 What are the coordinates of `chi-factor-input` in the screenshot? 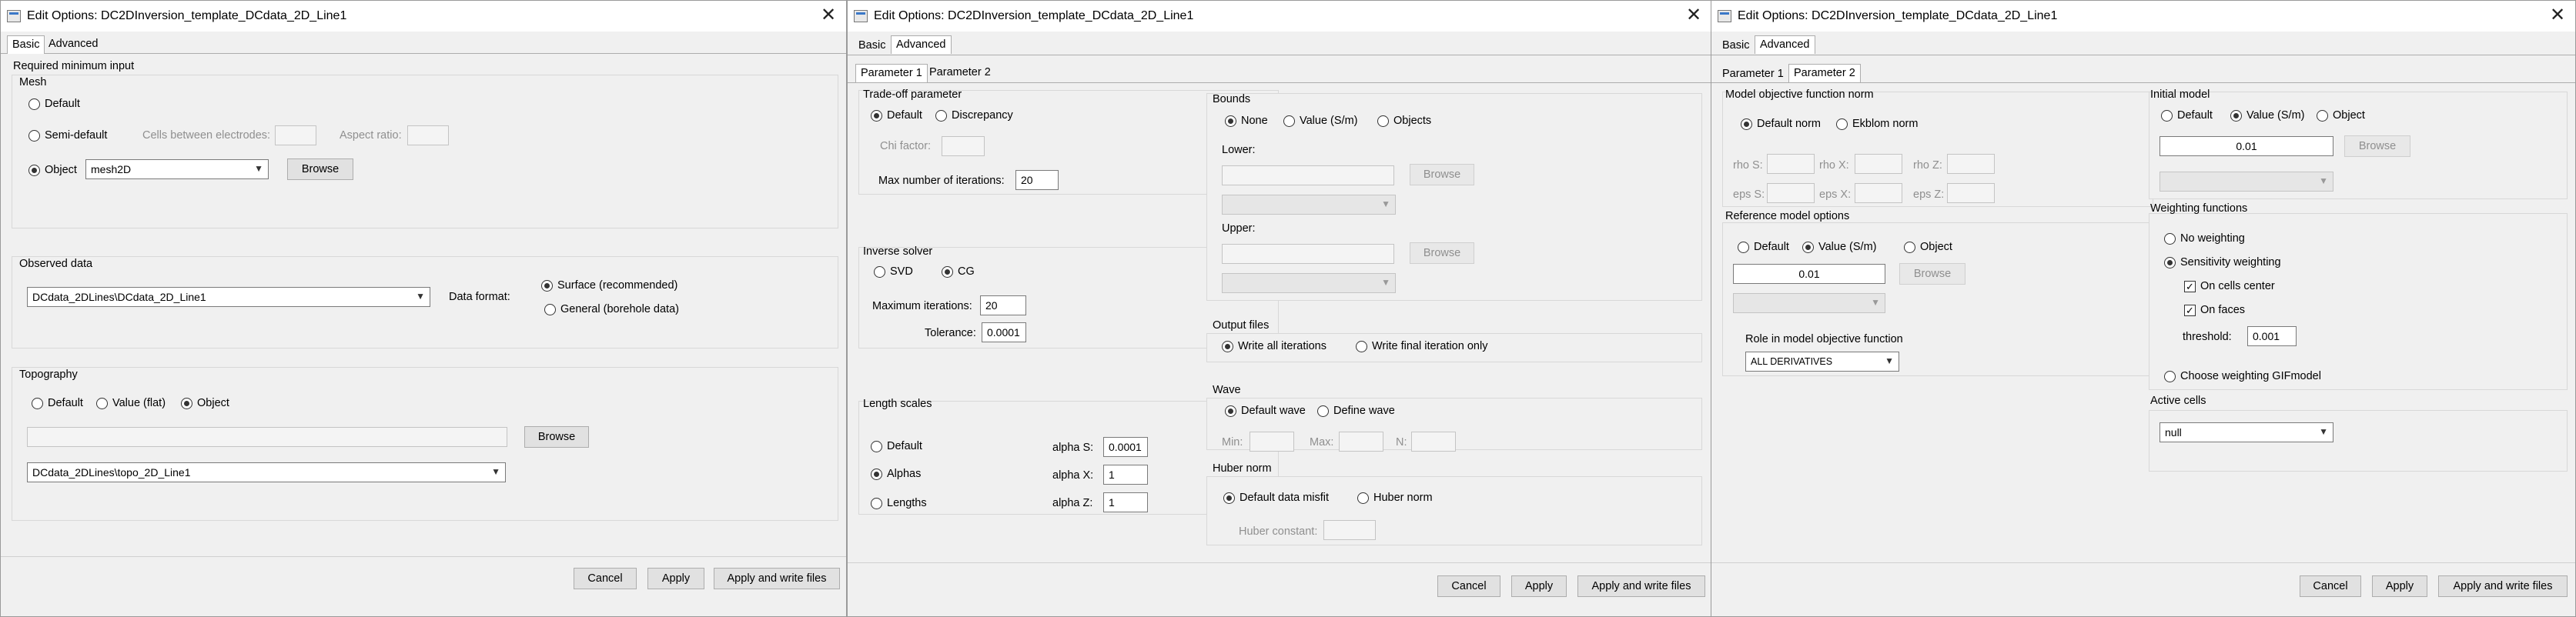 It's located at (964, 146).